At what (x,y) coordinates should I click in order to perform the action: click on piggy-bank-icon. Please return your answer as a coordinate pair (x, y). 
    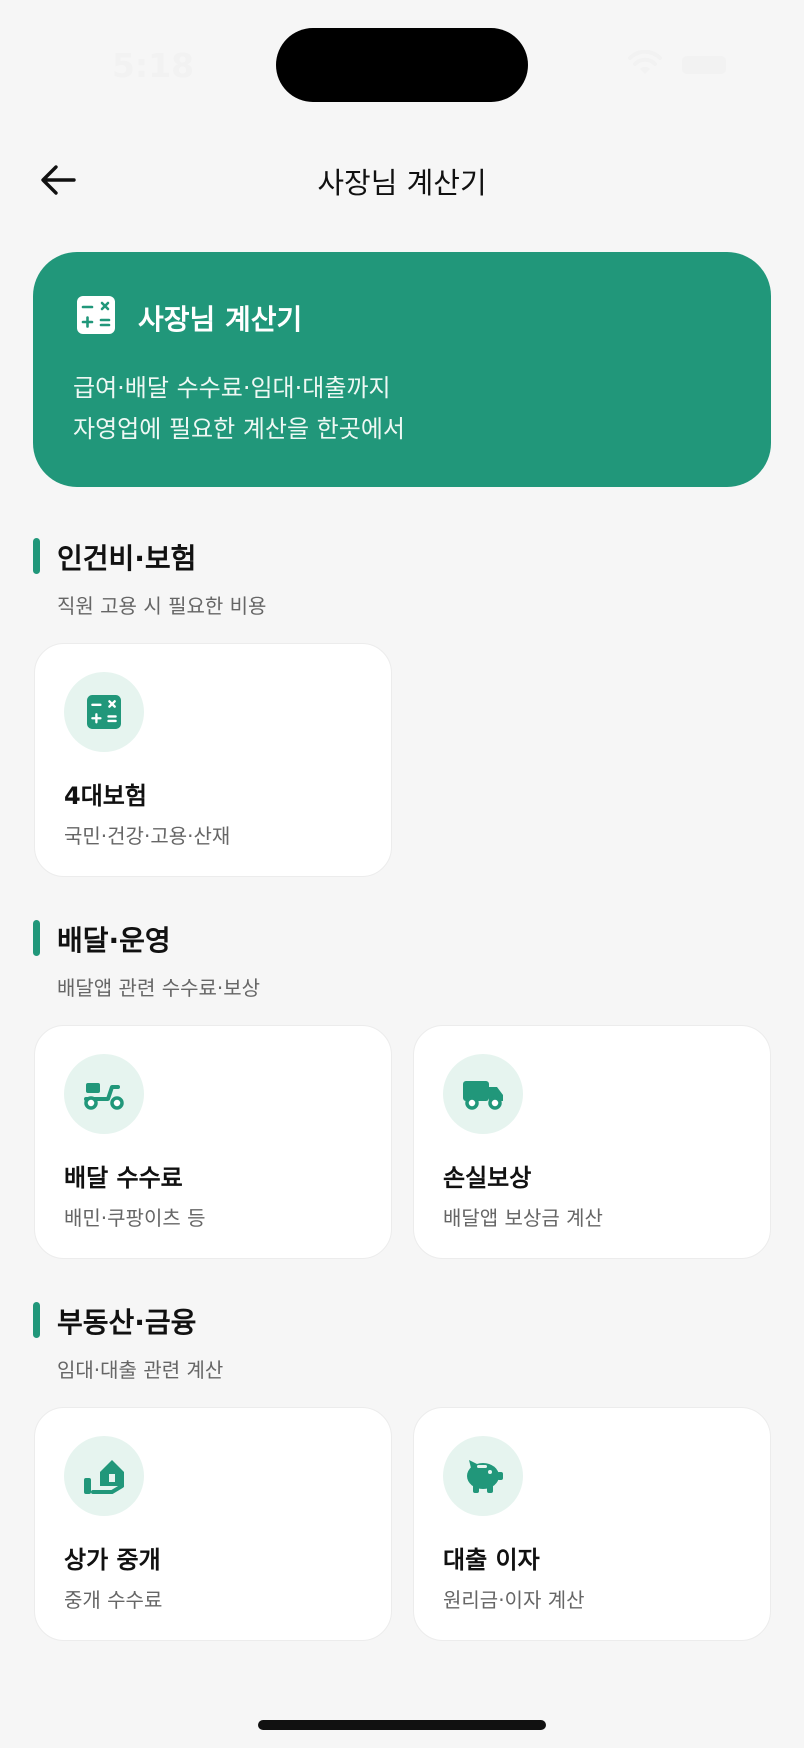
    Looking at the image, I should click on (485, 1476).